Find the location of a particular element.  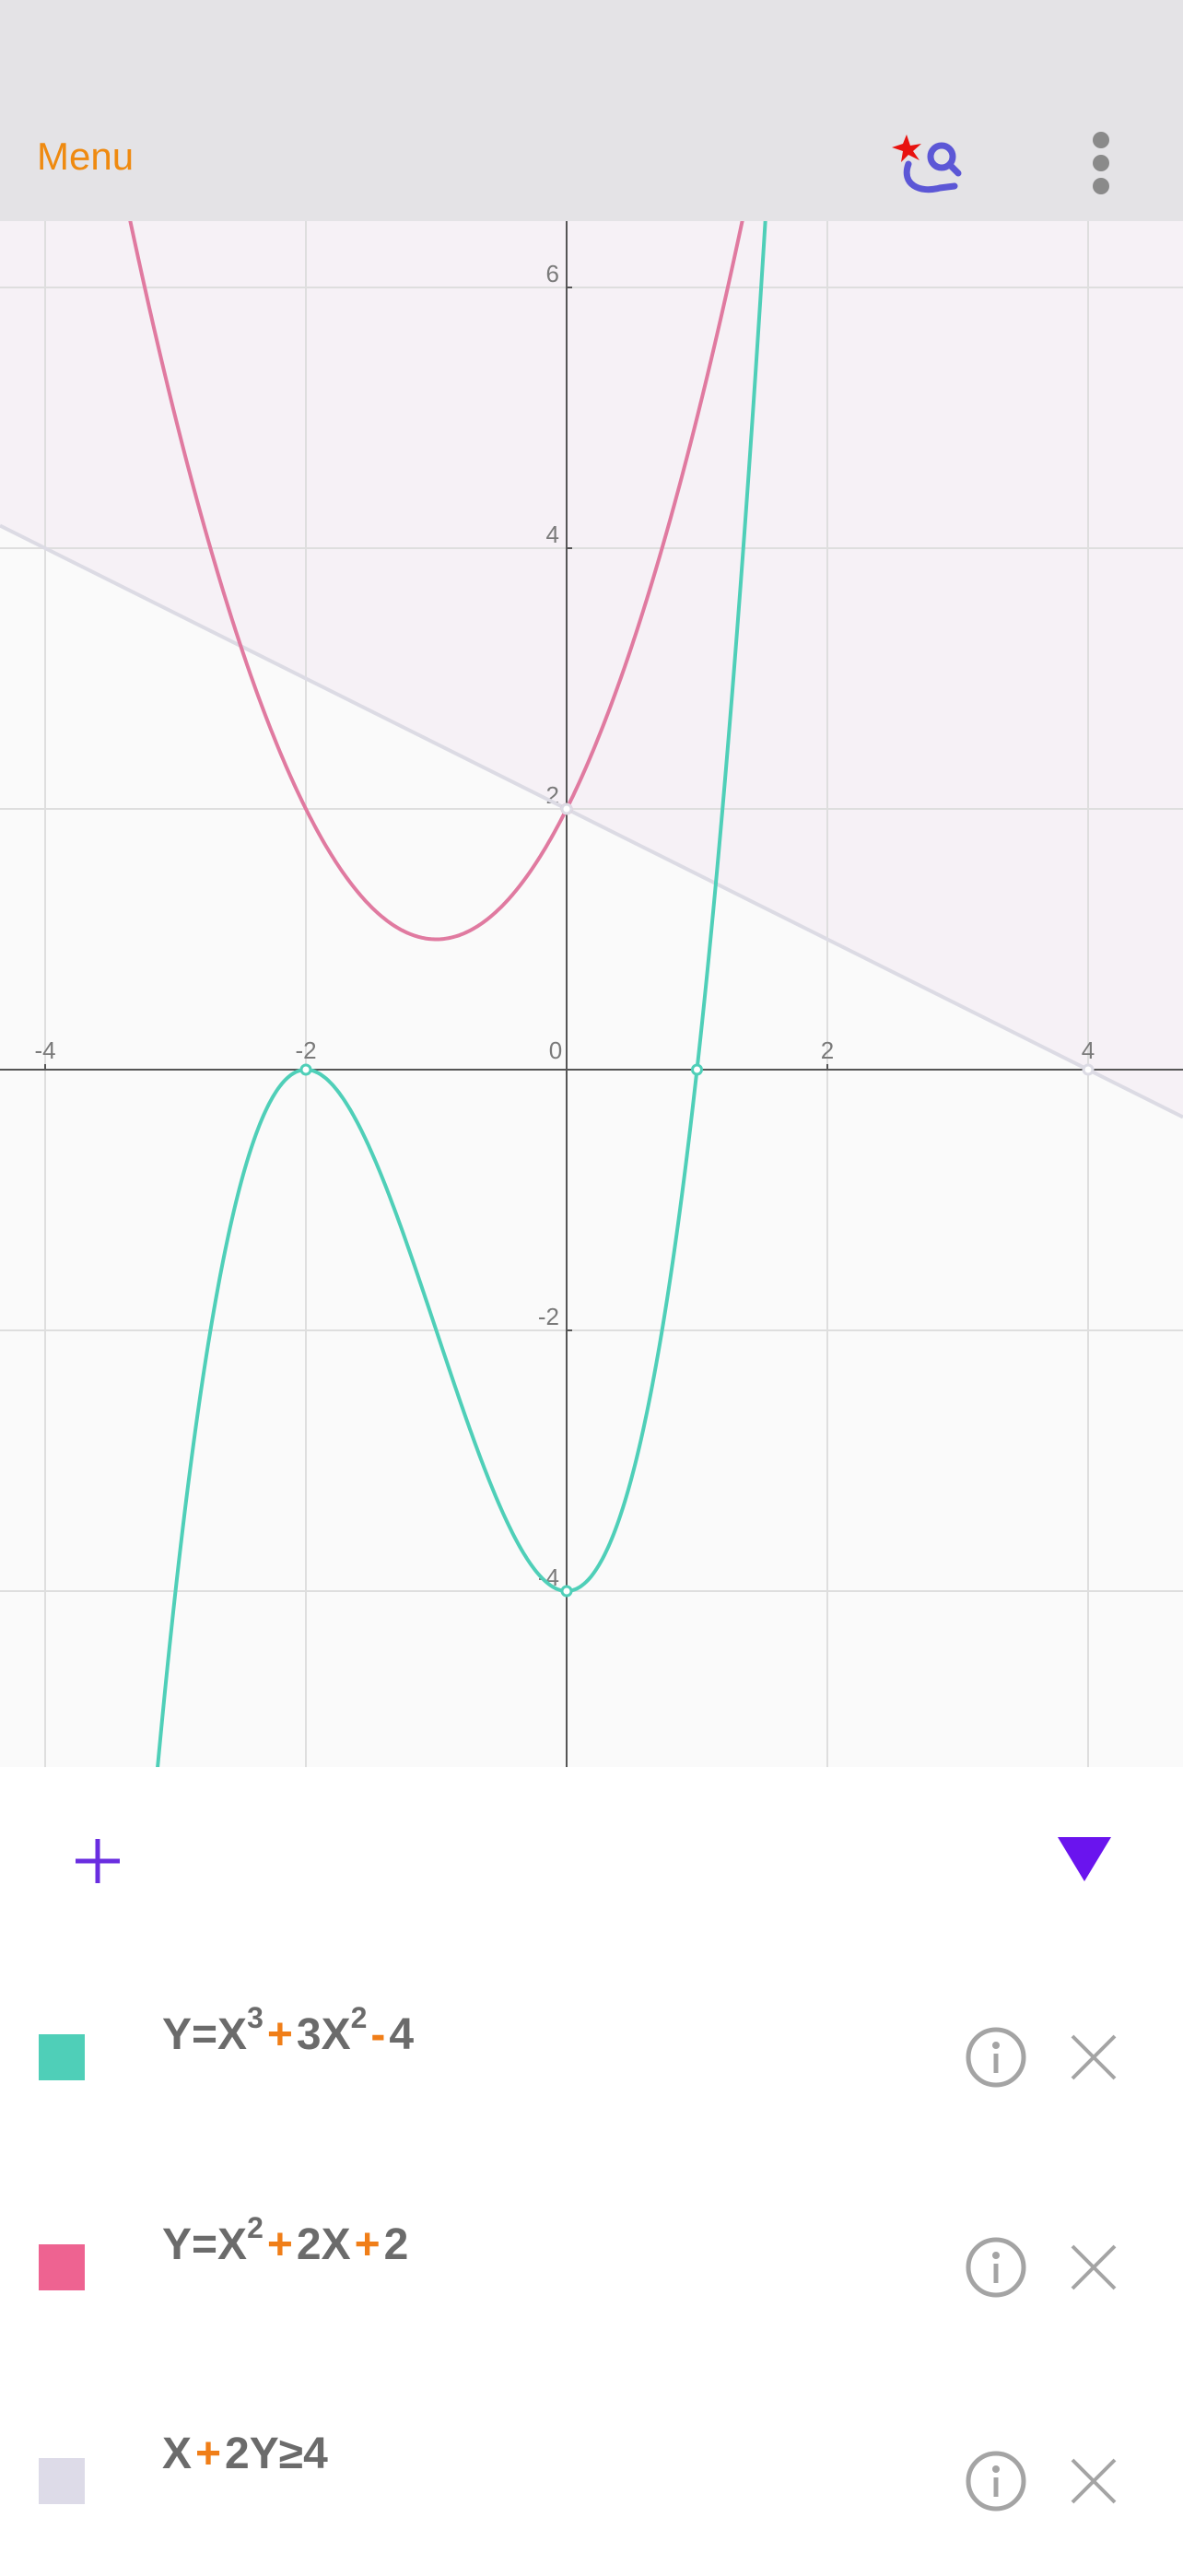

eq-operator: - is located at coordinates (378, 2034).